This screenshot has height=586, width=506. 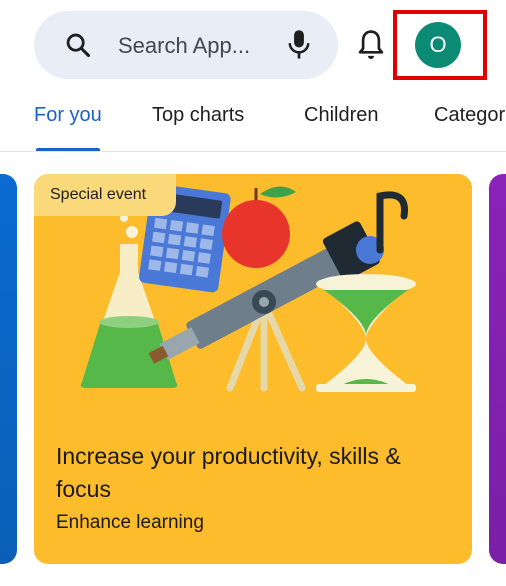 What do you see at coordinates (497, 369) in the screenshot?
I see `next-card` at bounding box center [497, 369].